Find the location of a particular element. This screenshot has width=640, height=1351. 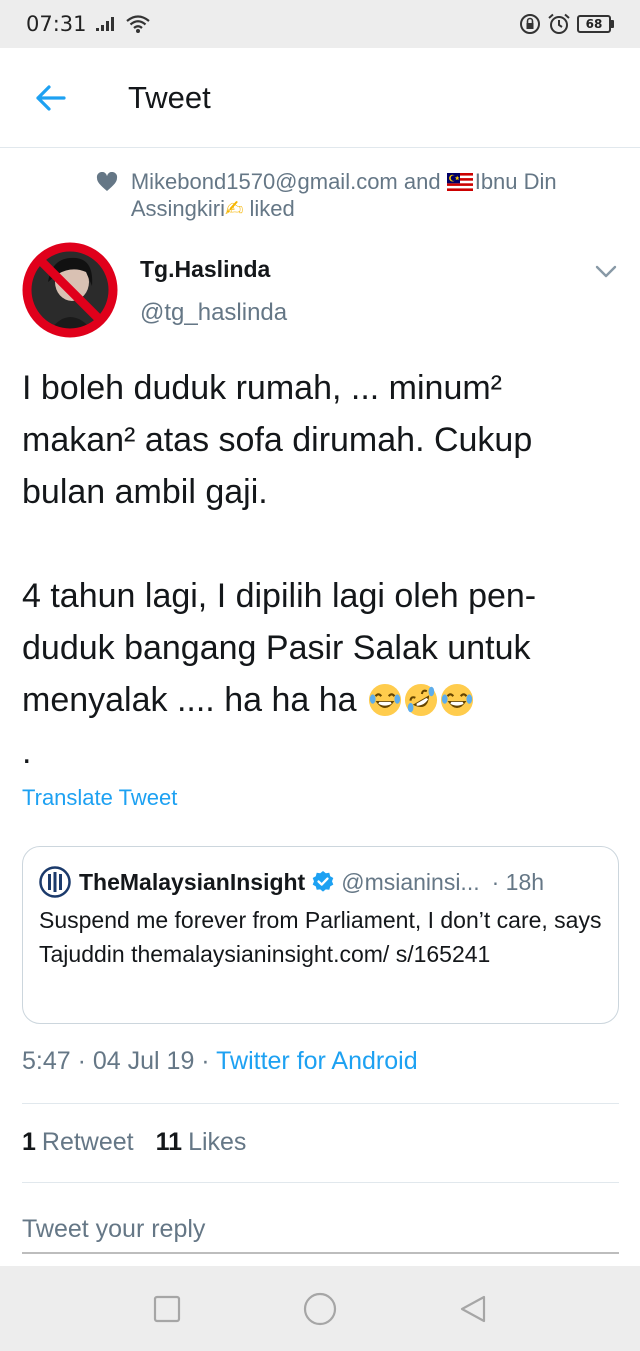

tweet-stats: 1 Retweet 11 Likes is located at coordinates (134, 1142).